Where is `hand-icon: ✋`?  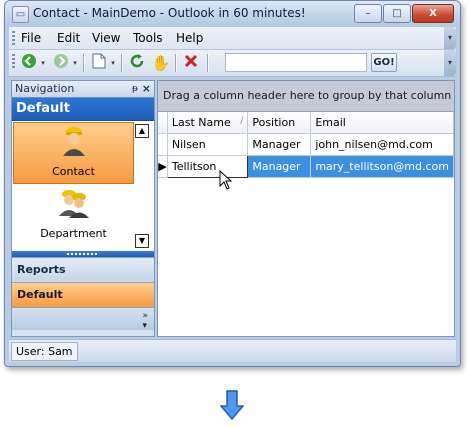 hand-icon: ✋ is located at coordinates (161, 63).